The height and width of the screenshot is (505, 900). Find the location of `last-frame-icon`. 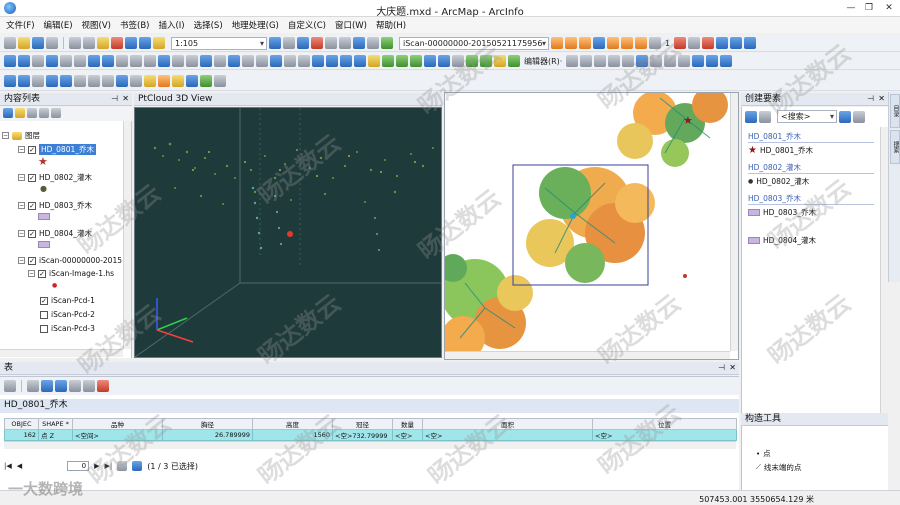

last-frame-icon is located at coordinates (641, 43).